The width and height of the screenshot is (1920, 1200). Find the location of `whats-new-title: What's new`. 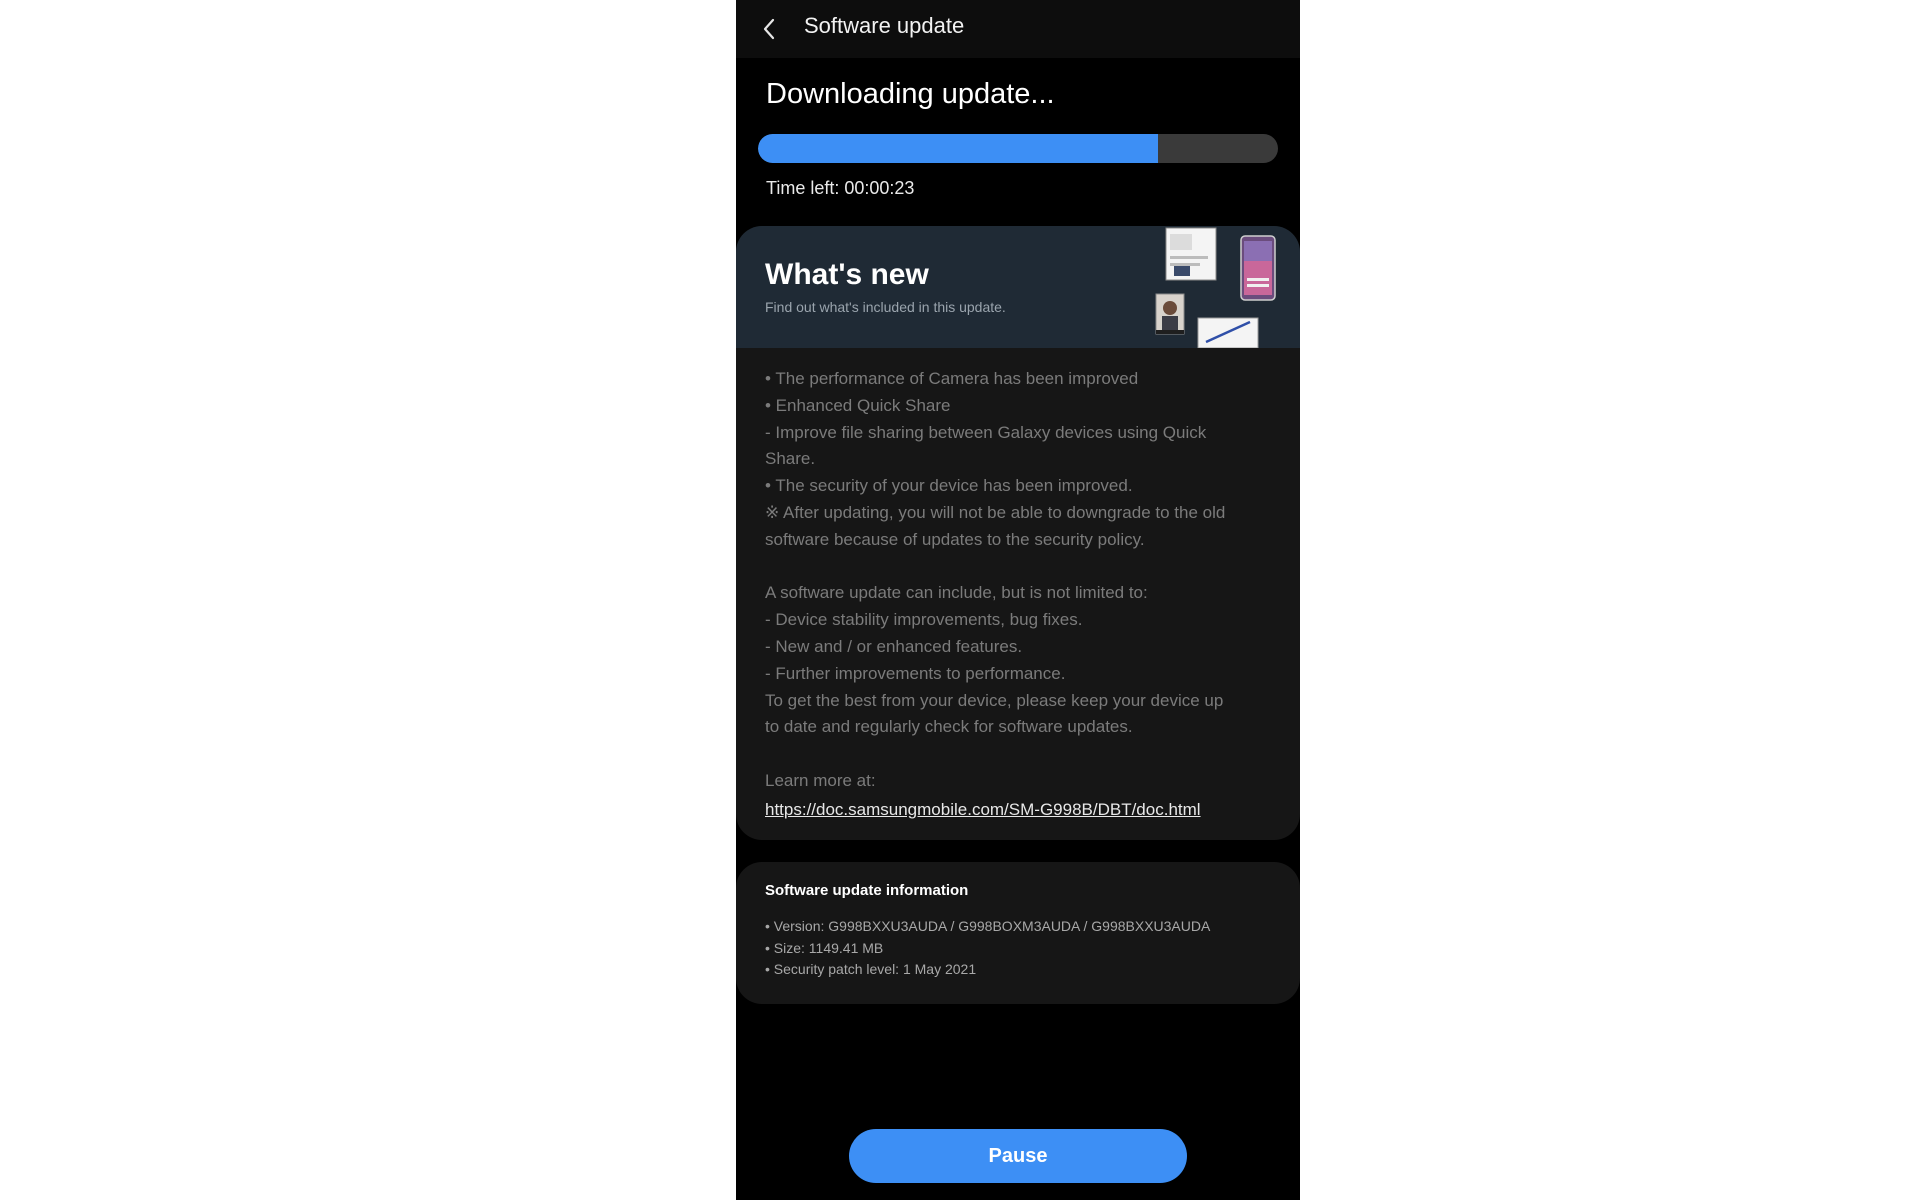

whats-new-title: What's new is located at coordinates (847, 274).